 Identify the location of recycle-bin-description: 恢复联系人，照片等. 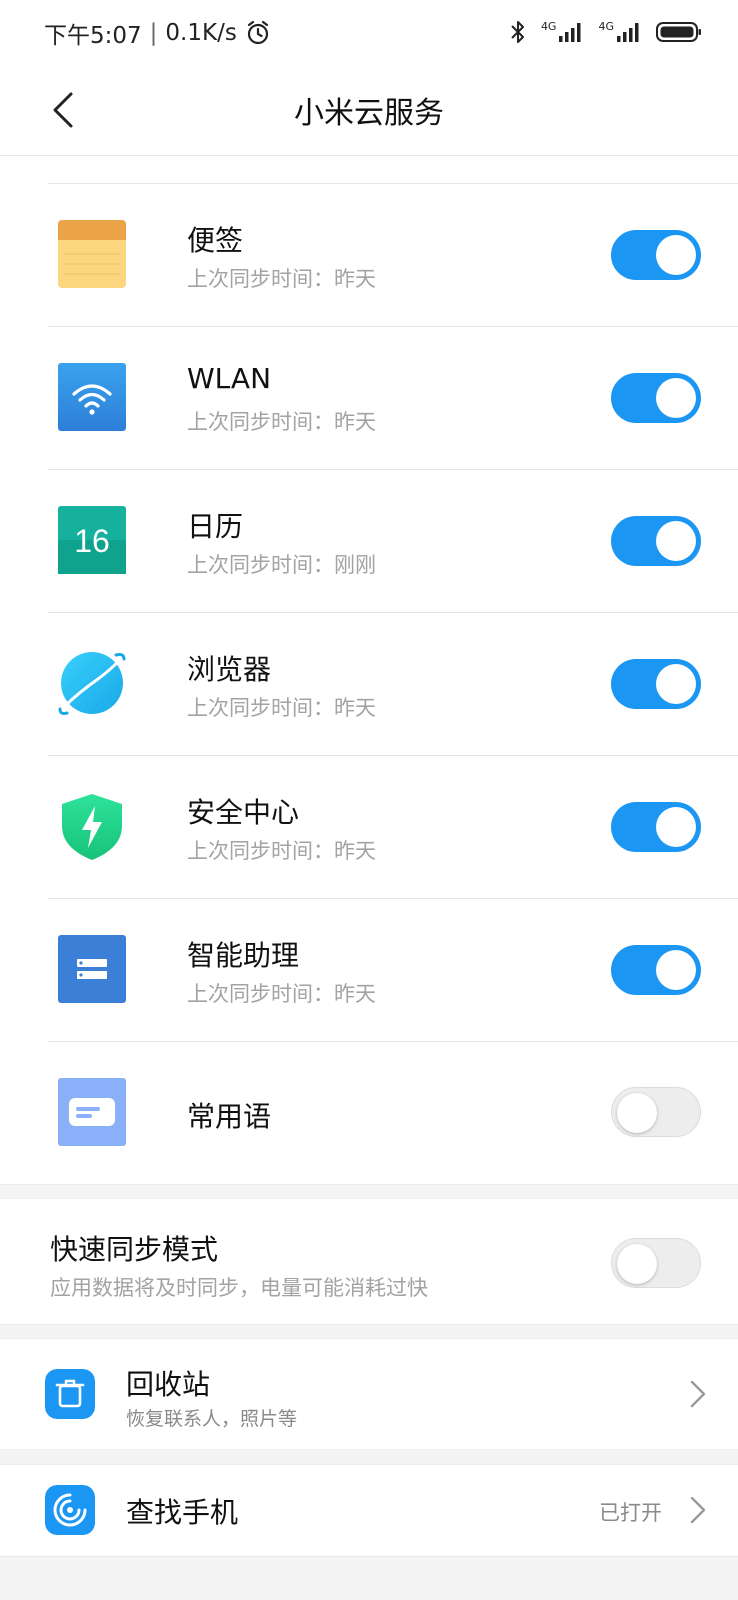
(212, 1419).